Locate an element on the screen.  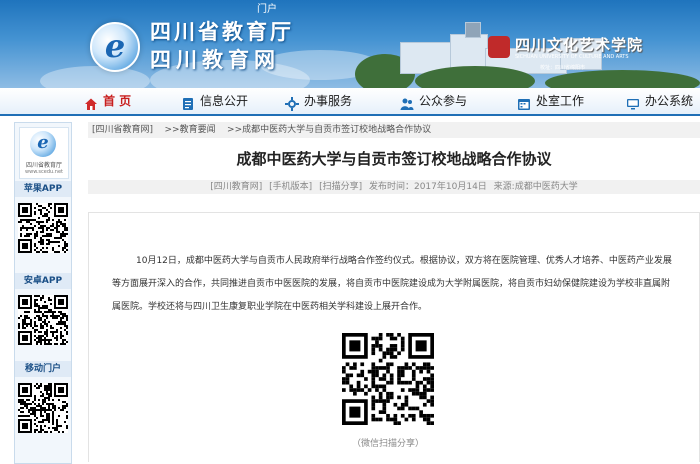
sidebar-label-ios-app: 苹果APP is located at coordinates (43, 189).